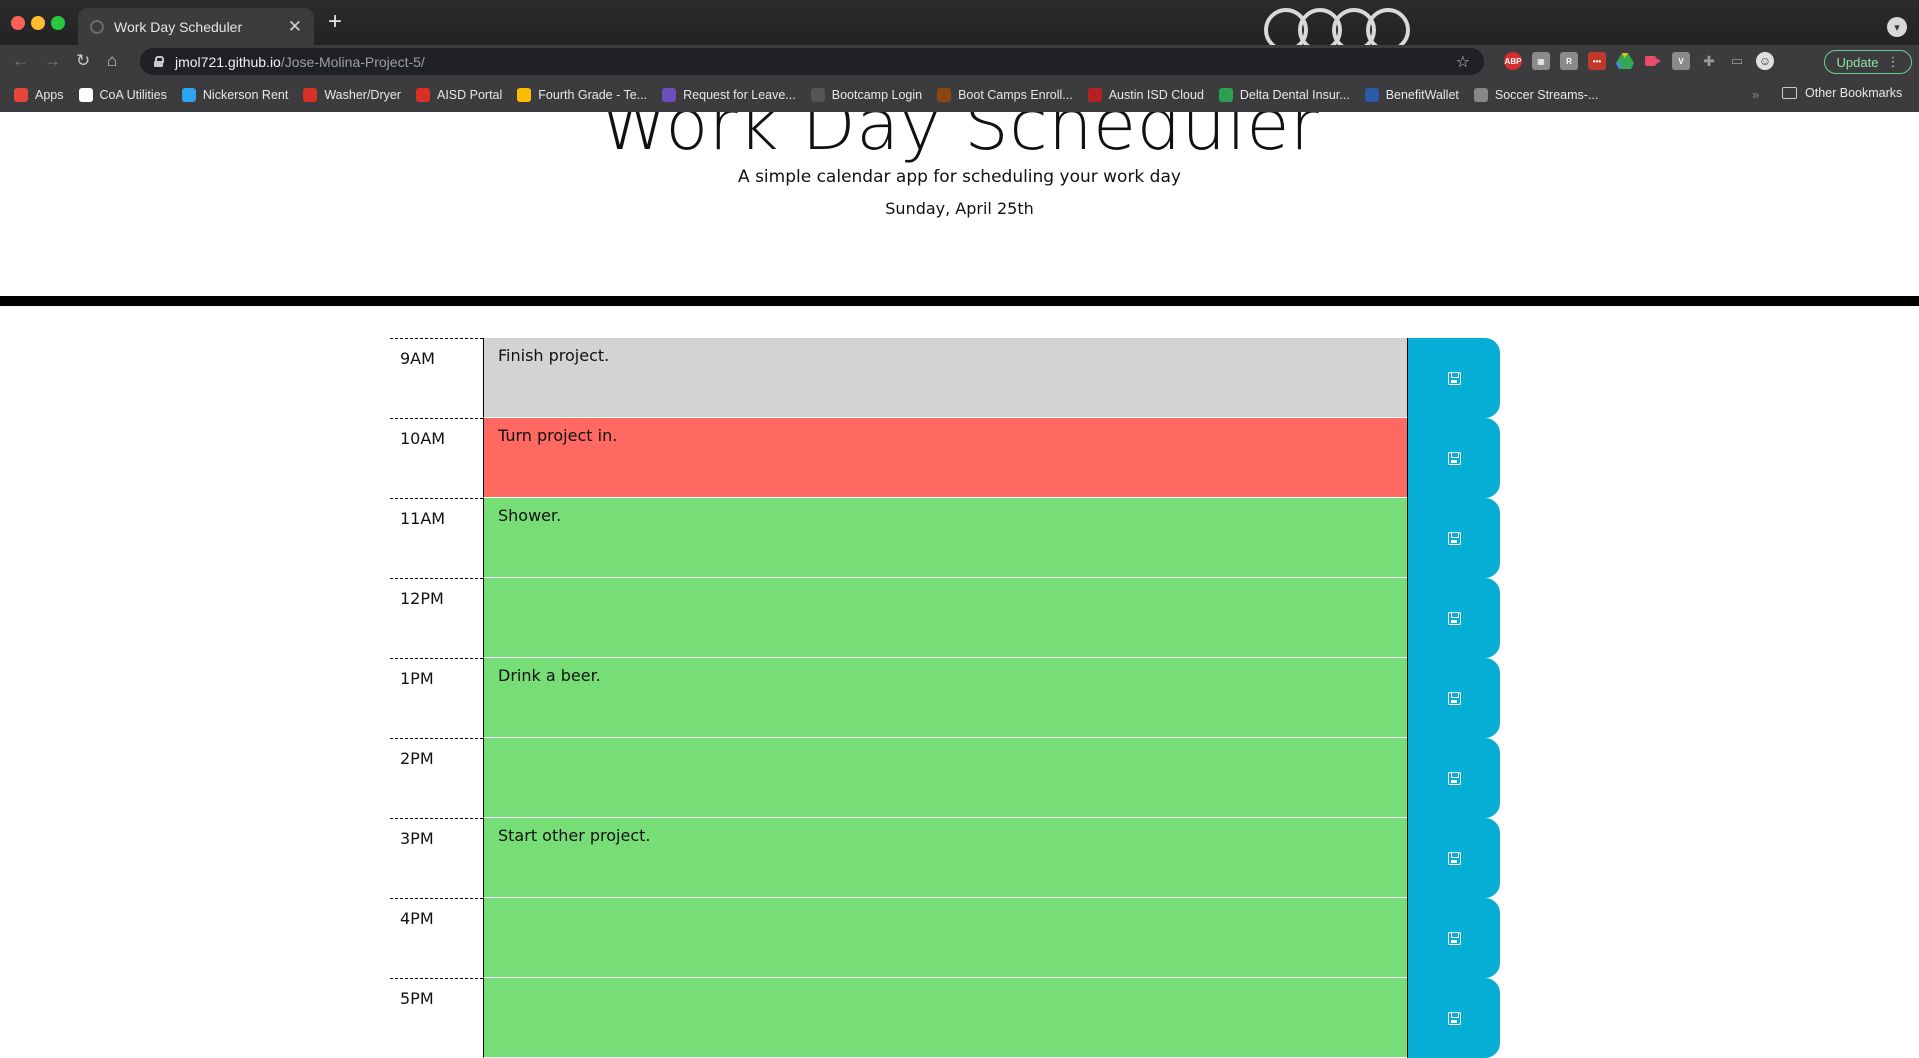  What do you see at coordinates (436, 378) in the screenshot?
I see `hour-label: 9AM` at bounding box center [436, 378].